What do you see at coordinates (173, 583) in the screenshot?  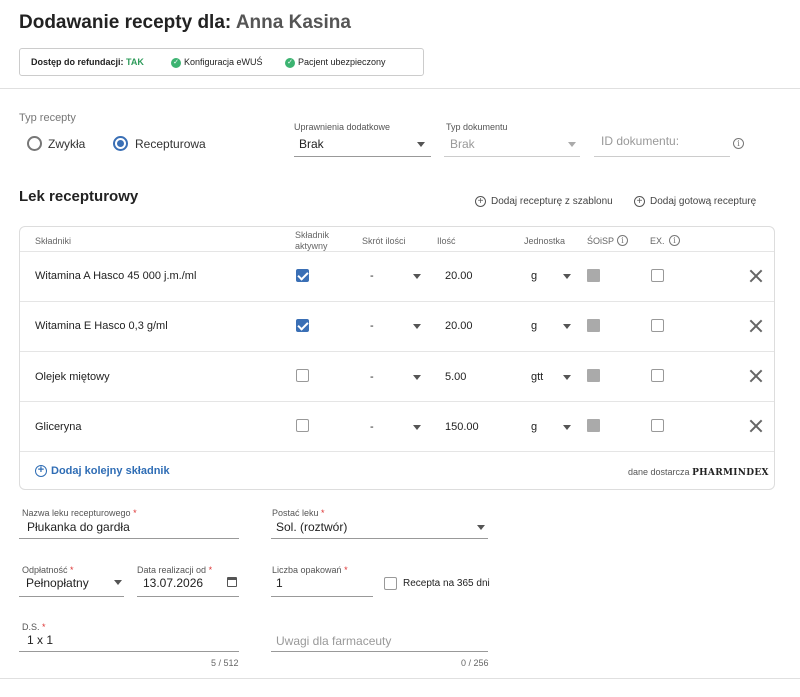 I see `date-input: 13.07.2026` at bounding box center [173, 583].